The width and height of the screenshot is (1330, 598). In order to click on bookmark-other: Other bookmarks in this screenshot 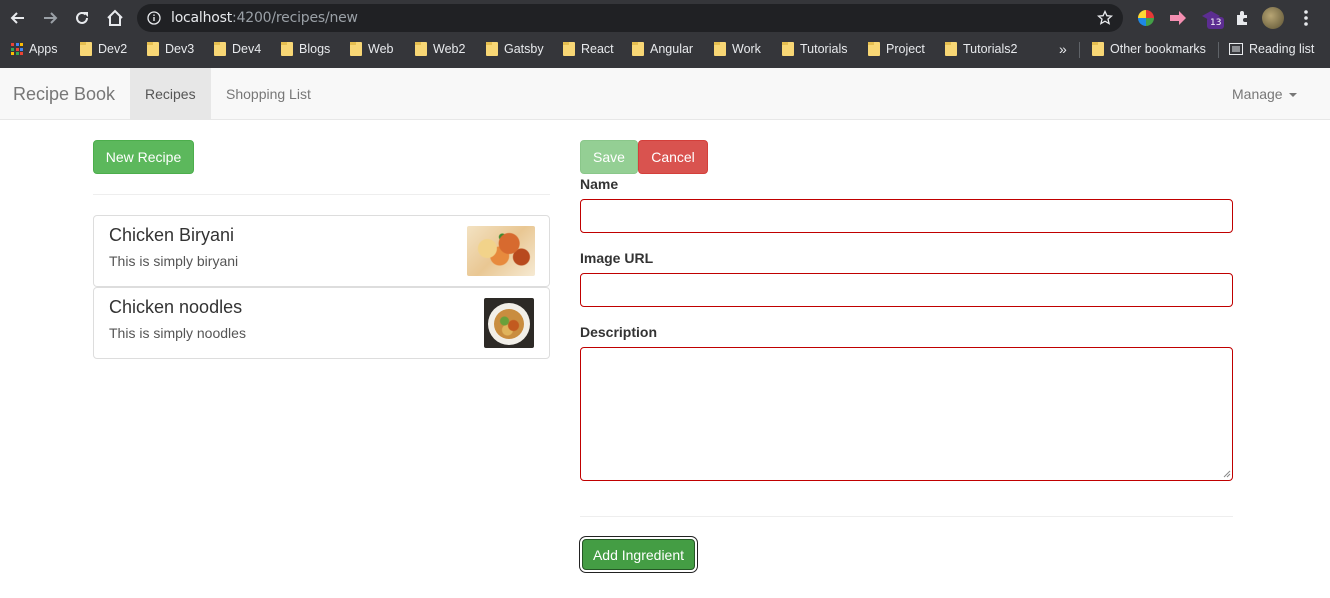, I will do `click(1149, 49)`.